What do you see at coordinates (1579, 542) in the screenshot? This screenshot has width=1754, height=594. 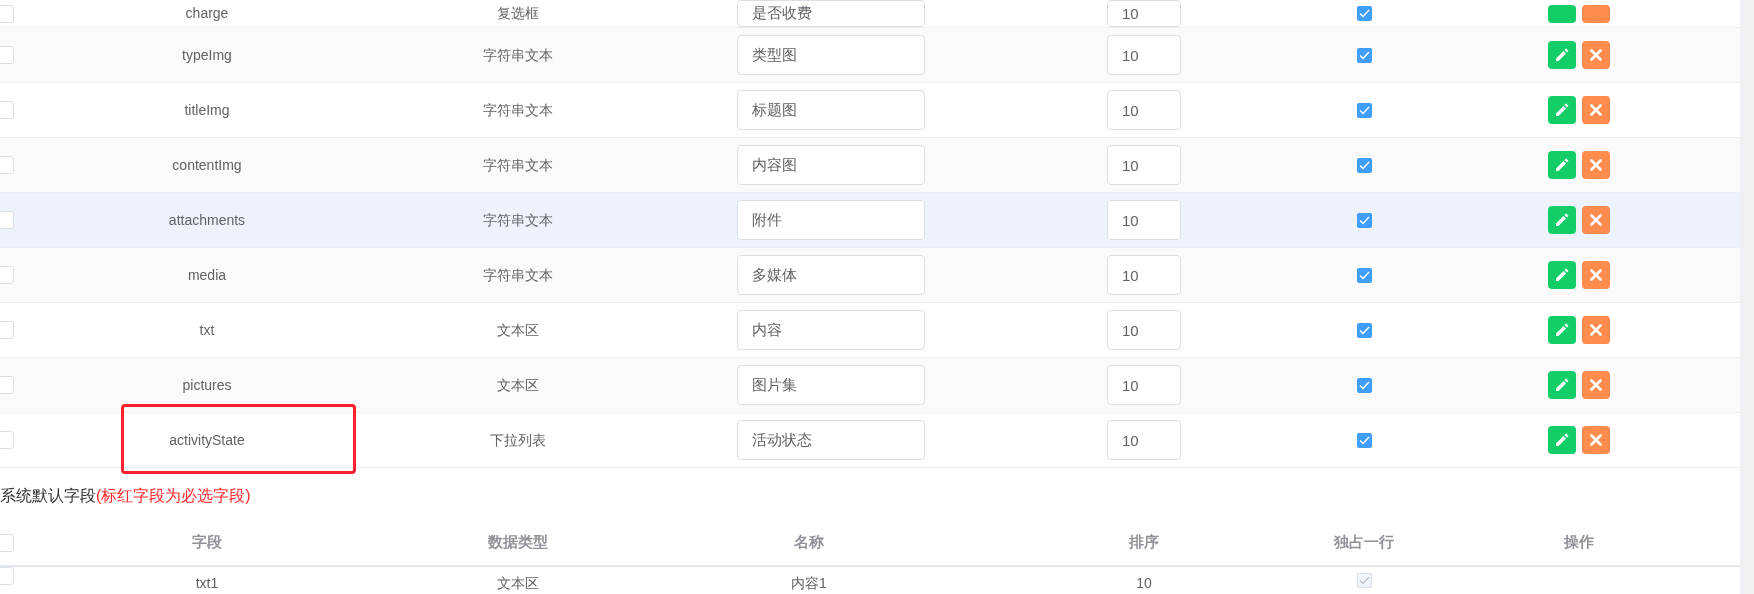 I see `column-header: 操作` at bounding box center [1579, 542].